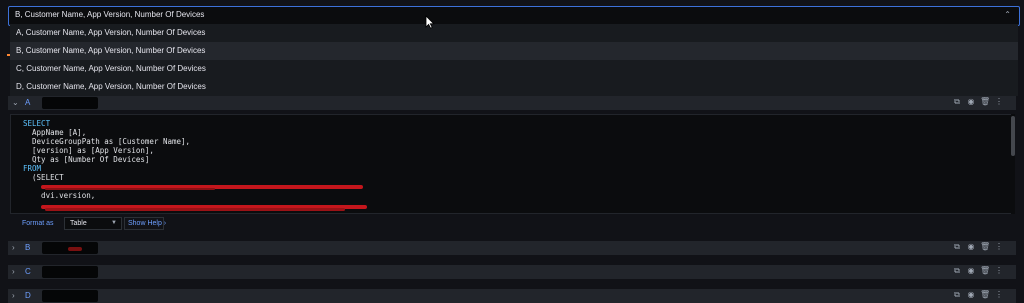 This screenshot has width=1024, height=303. What do you see at coordinates (93, 223) in the screenshot?
I see `format-select: Table ▼` at bounding box center [93, 223].